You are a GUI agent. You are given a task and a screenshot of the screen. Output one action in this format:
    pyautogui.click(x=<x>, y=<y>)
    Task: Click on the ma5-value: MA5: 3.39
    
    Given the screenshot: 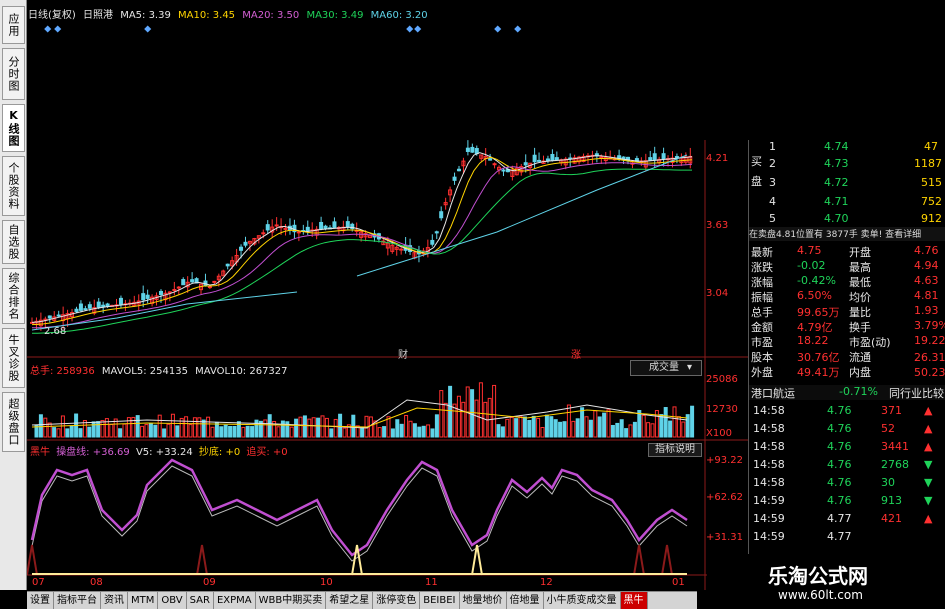 What is the action you would take?
    pyautogui.click(x=145, y=15)
    